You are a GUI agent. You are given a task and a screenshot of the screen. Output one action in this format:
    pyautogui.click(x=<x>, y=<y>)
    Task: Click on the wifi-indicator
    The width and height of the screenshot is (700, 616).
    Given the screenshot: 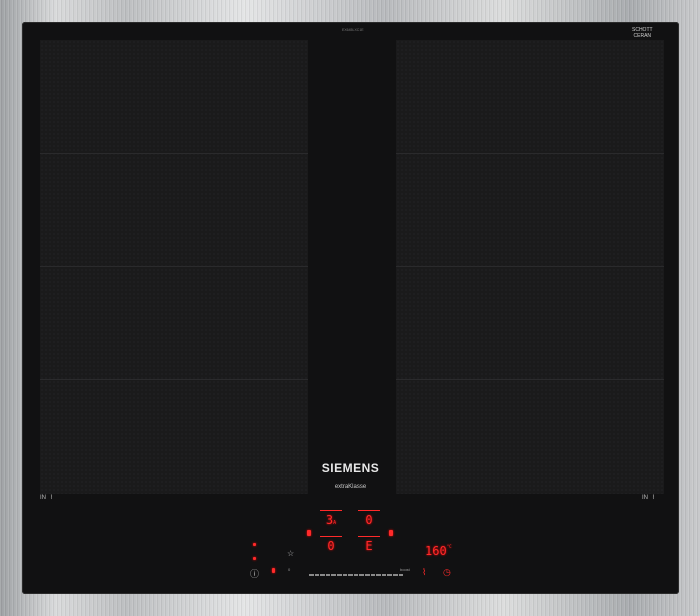 What is the action you would take?
    pyautogui.click(x=254, y=544)
    